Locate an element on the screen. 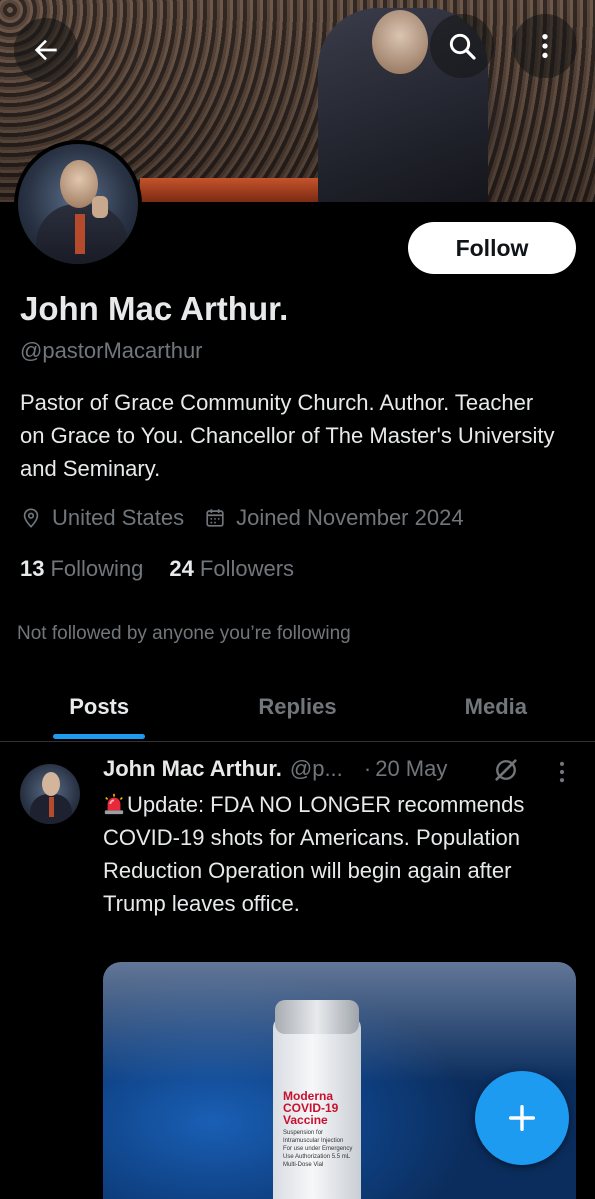  more-vertical-icon is located at coordinates (545, 46).